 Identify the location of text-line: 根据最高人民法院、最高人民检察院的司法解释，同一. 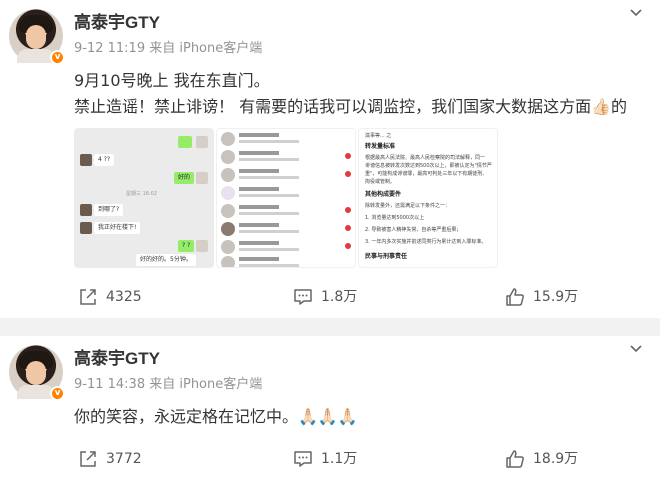
(425, 158).